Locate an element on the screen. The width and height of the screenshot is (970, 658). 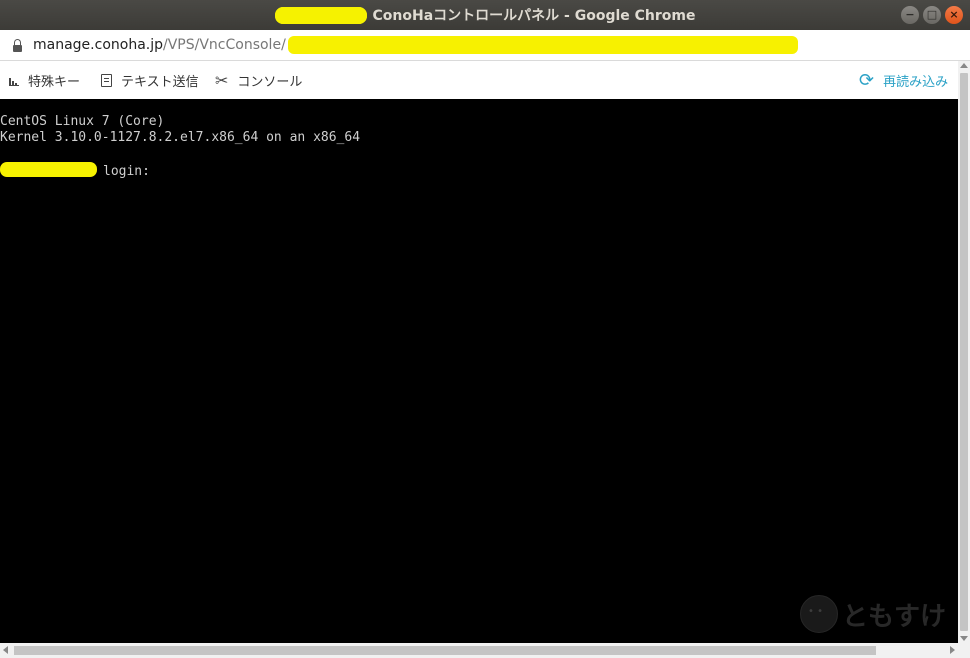
reload-button: ⟳ 再読み込み is located at coordinates (903, 80).